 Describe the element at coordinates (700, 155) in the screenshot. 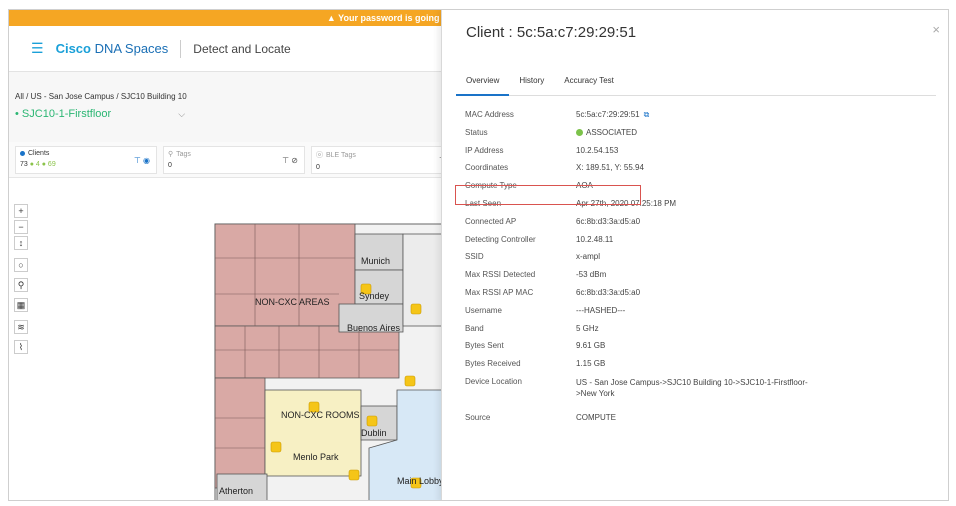

I see `property-row: IP Address 10.2.54.153` at that location.